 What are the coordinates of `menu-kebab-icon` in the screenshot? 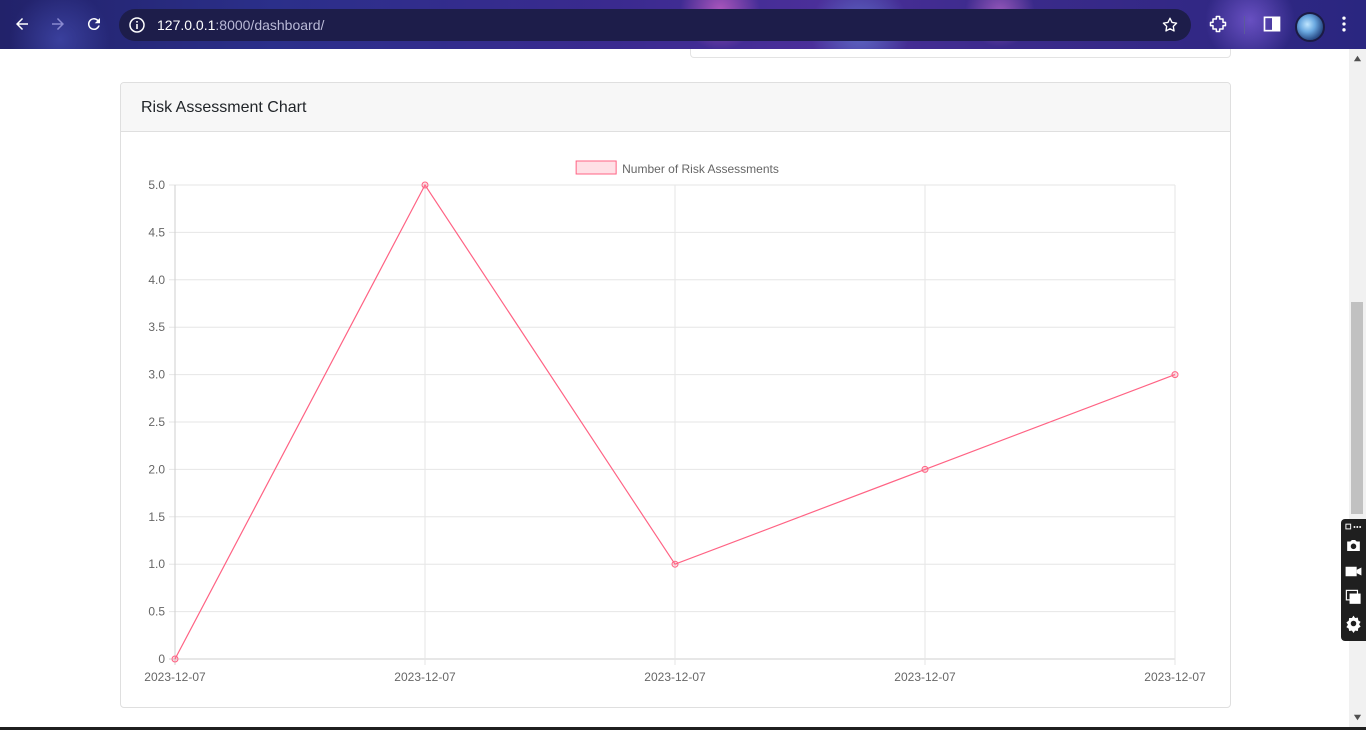 It's located at (1344, 24).